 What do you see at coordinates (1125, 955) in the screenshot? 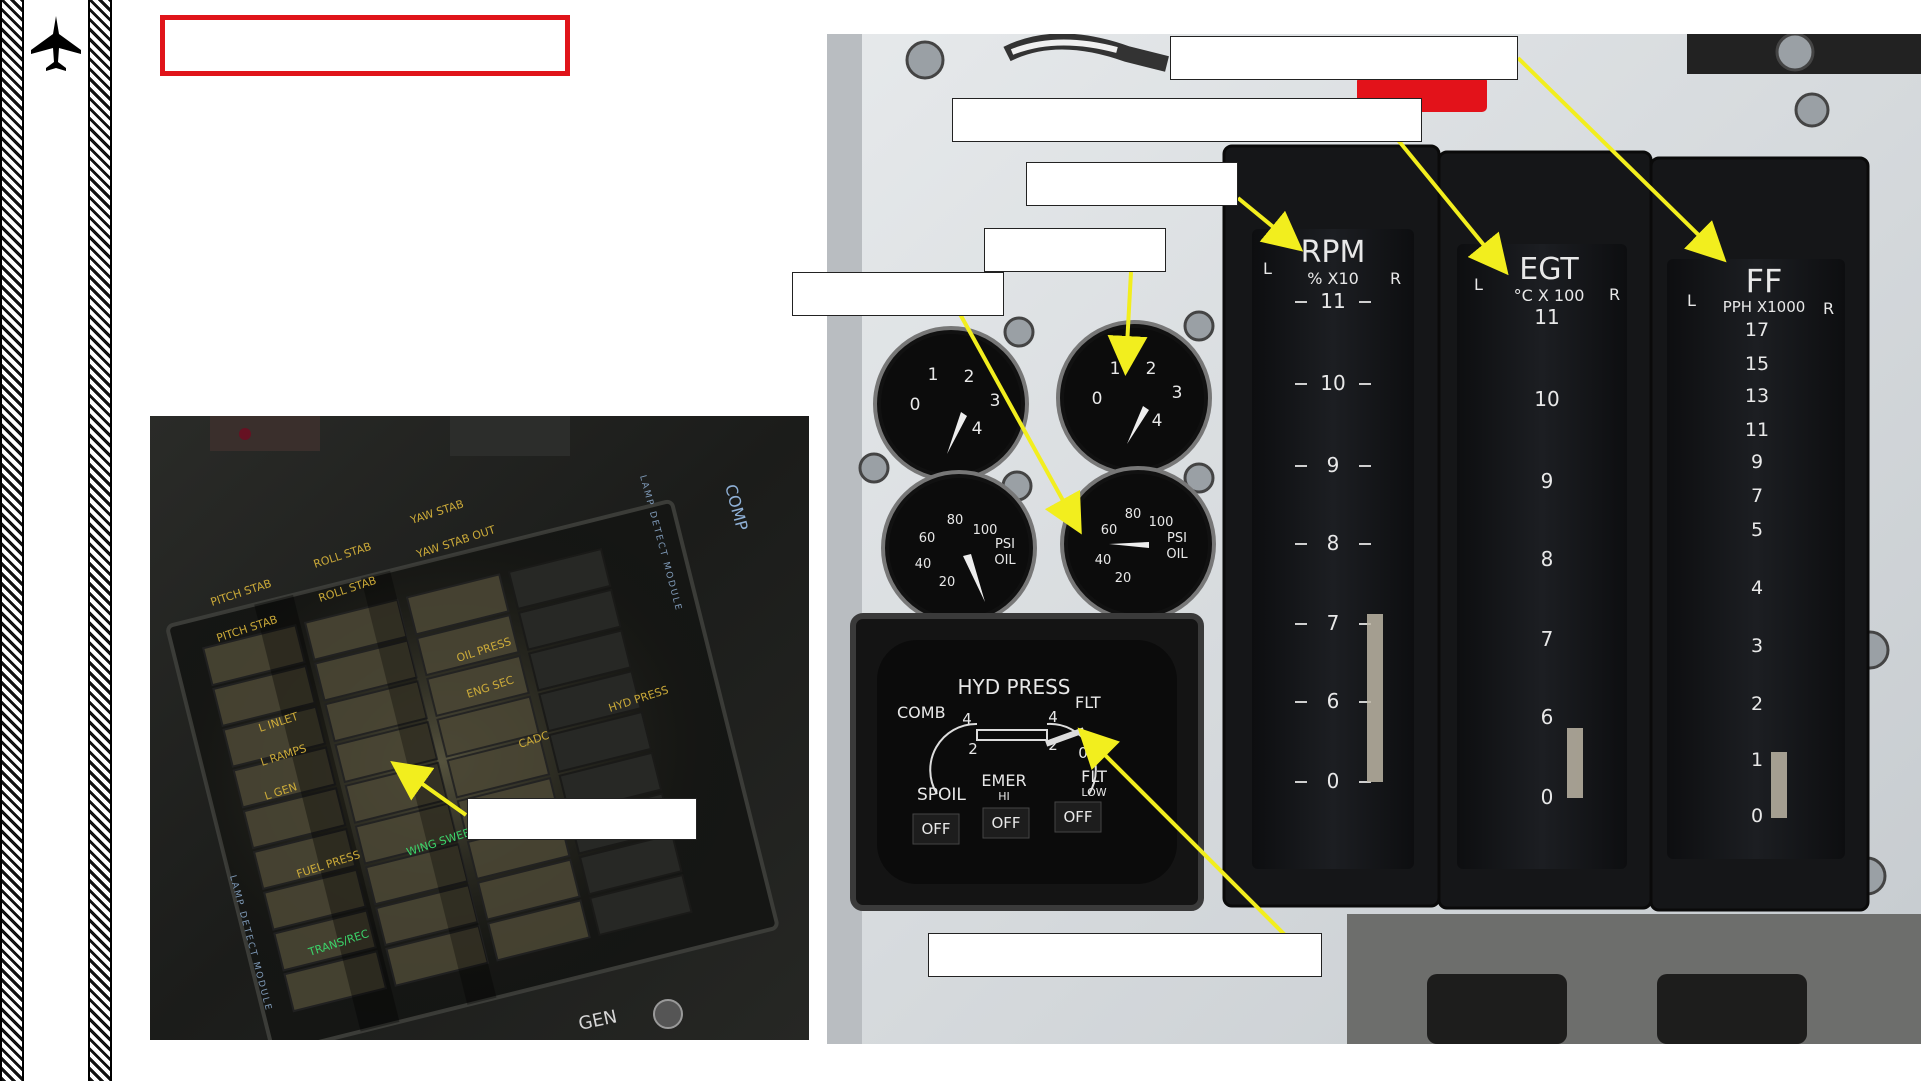
I see `hyd-callout-box` at bounding box center [1125, 955].